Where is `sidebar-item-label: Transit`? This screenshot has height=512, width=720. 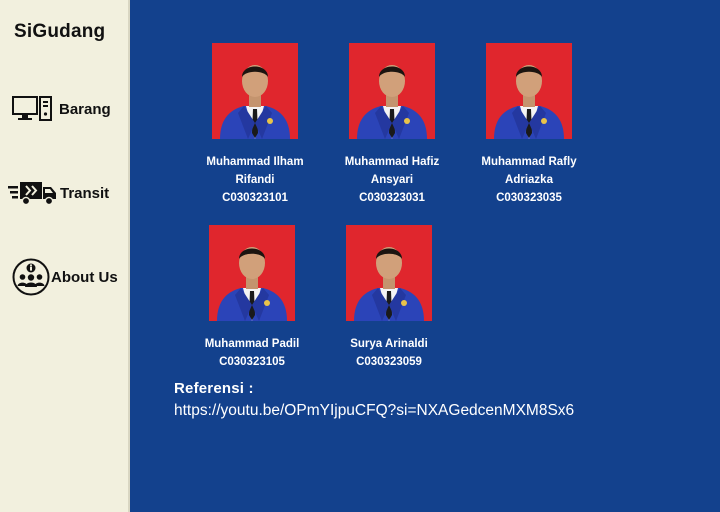 sidebar-item-label: Transit is located at coordinates (85, 193).